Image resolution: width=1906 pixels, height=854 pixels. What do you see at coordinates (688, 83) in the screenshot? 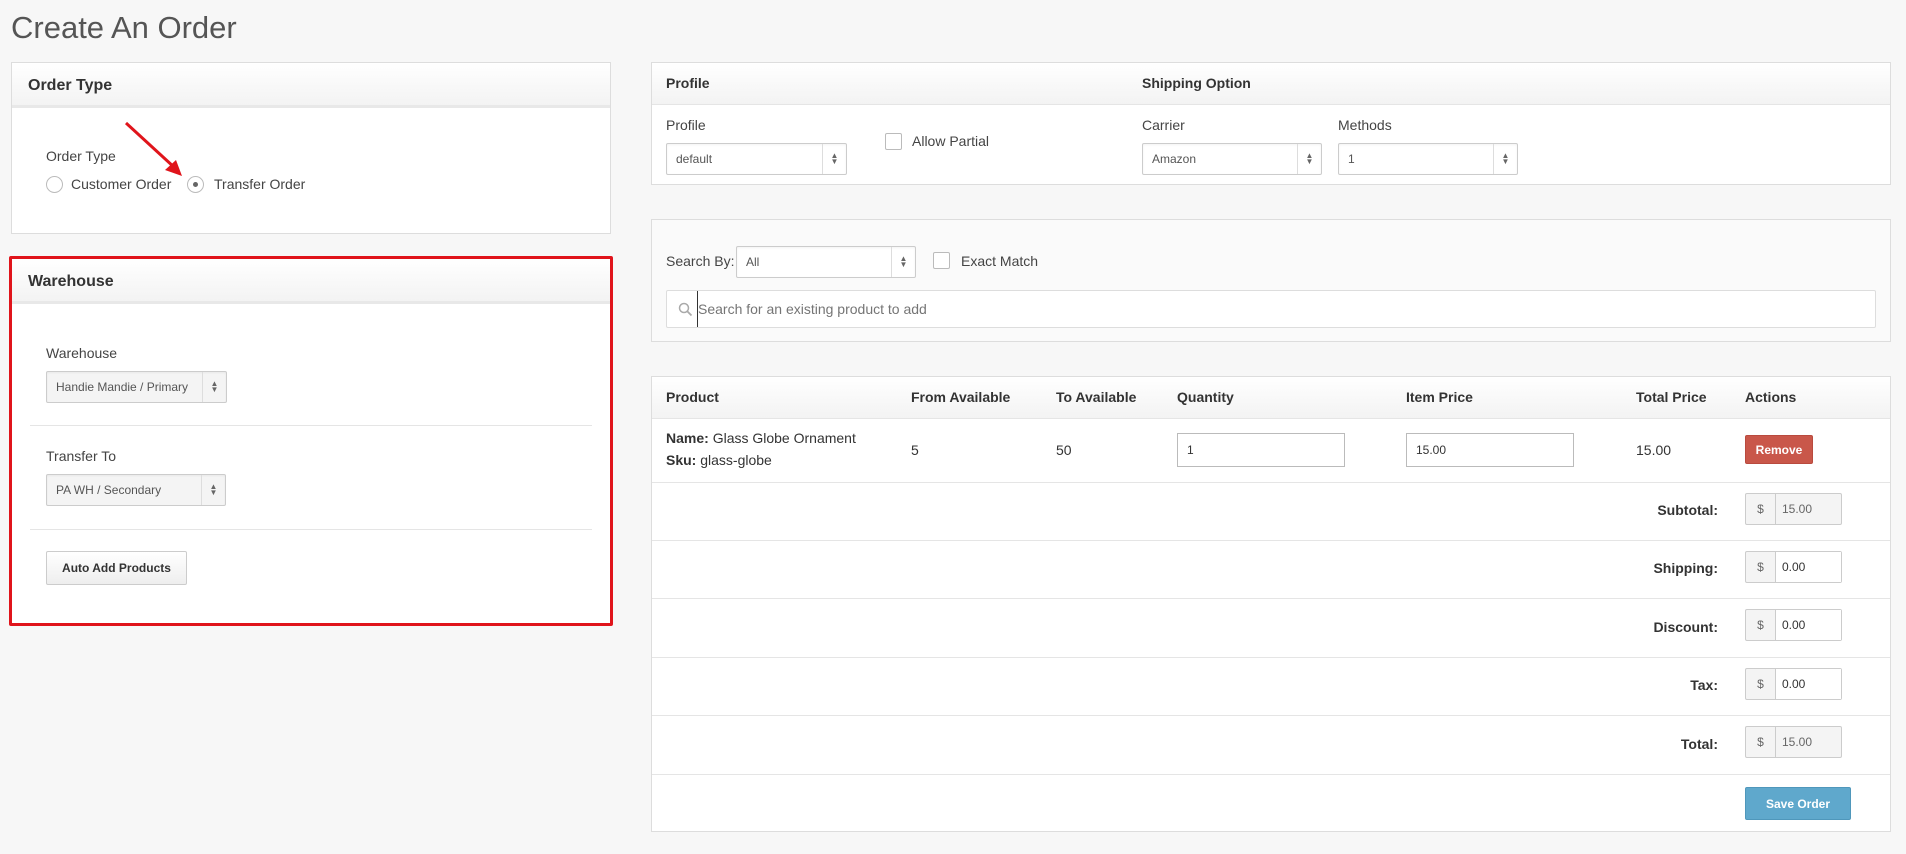
I see `profile-header: Profile` at bounding box center [688, 83].